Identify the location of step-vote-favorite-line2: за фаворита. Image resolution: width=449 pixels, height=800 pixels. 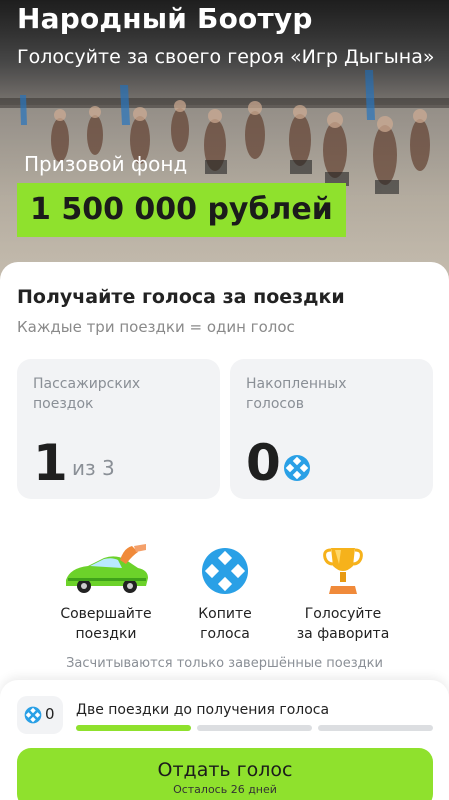
(343, 634).